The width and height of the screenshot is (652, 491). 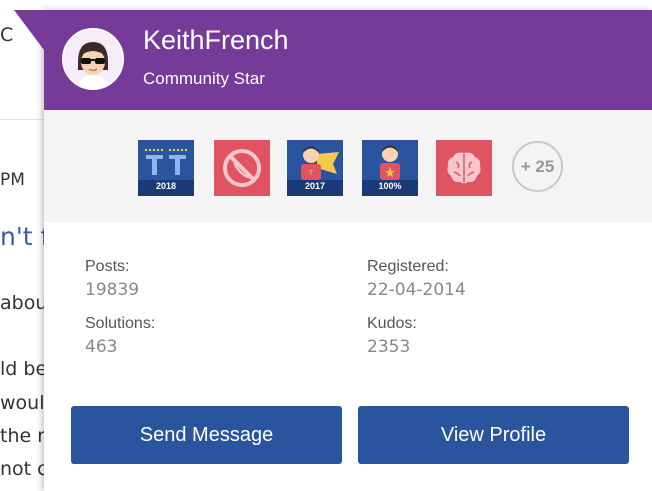 What do you see at coordinates (24, 369) in the screenshot?
I see `background-text: ld be` at bounding box center [24, 369].